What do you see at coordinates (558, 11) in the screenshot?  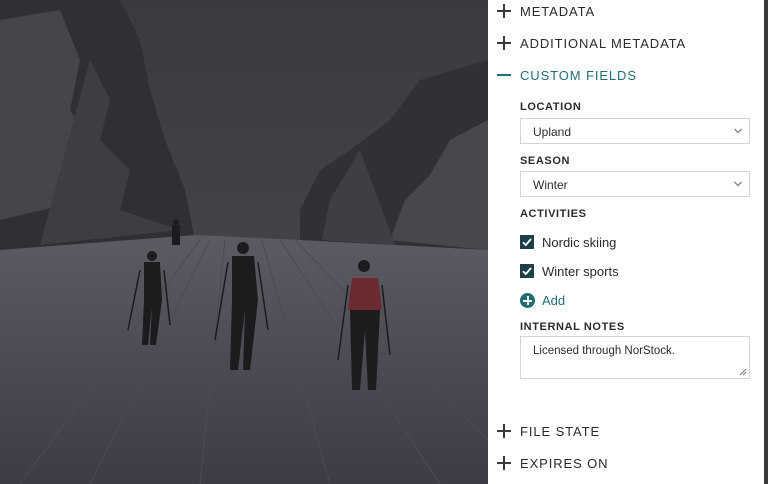 I see `section-metadata-label: METADATA` at bounding box center [558, 11].